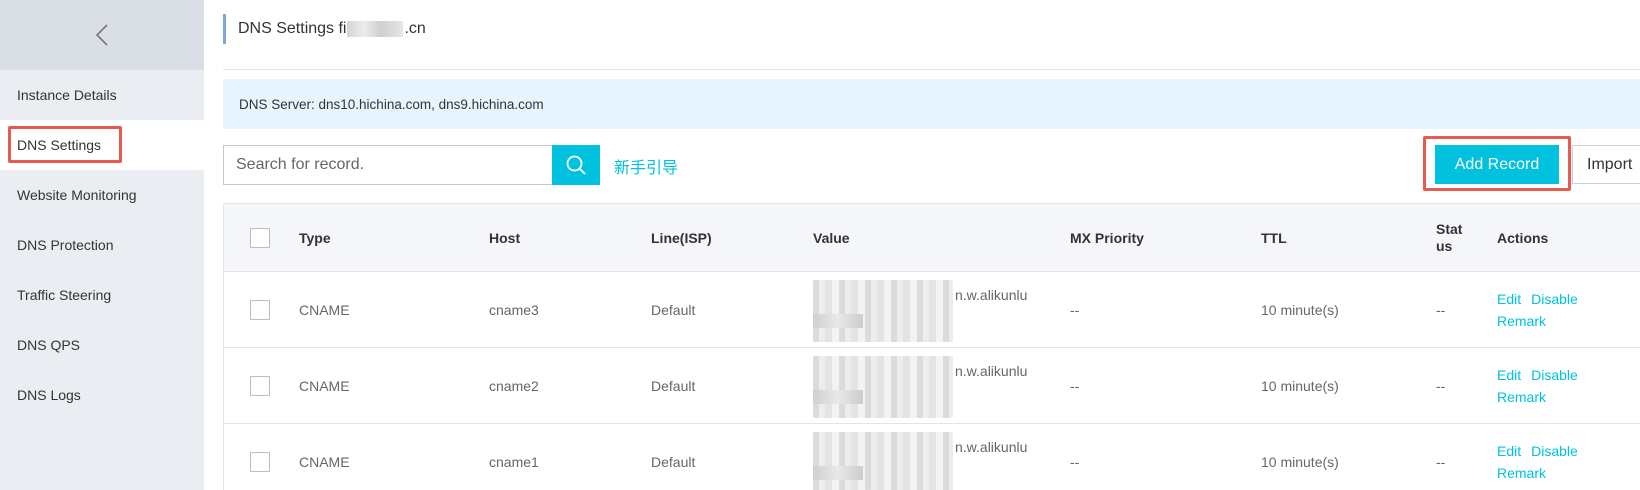 Image resolution: width=1640 pixels, height=490 pixels. I want to click on cell-host: cname2, so click(514, 385).